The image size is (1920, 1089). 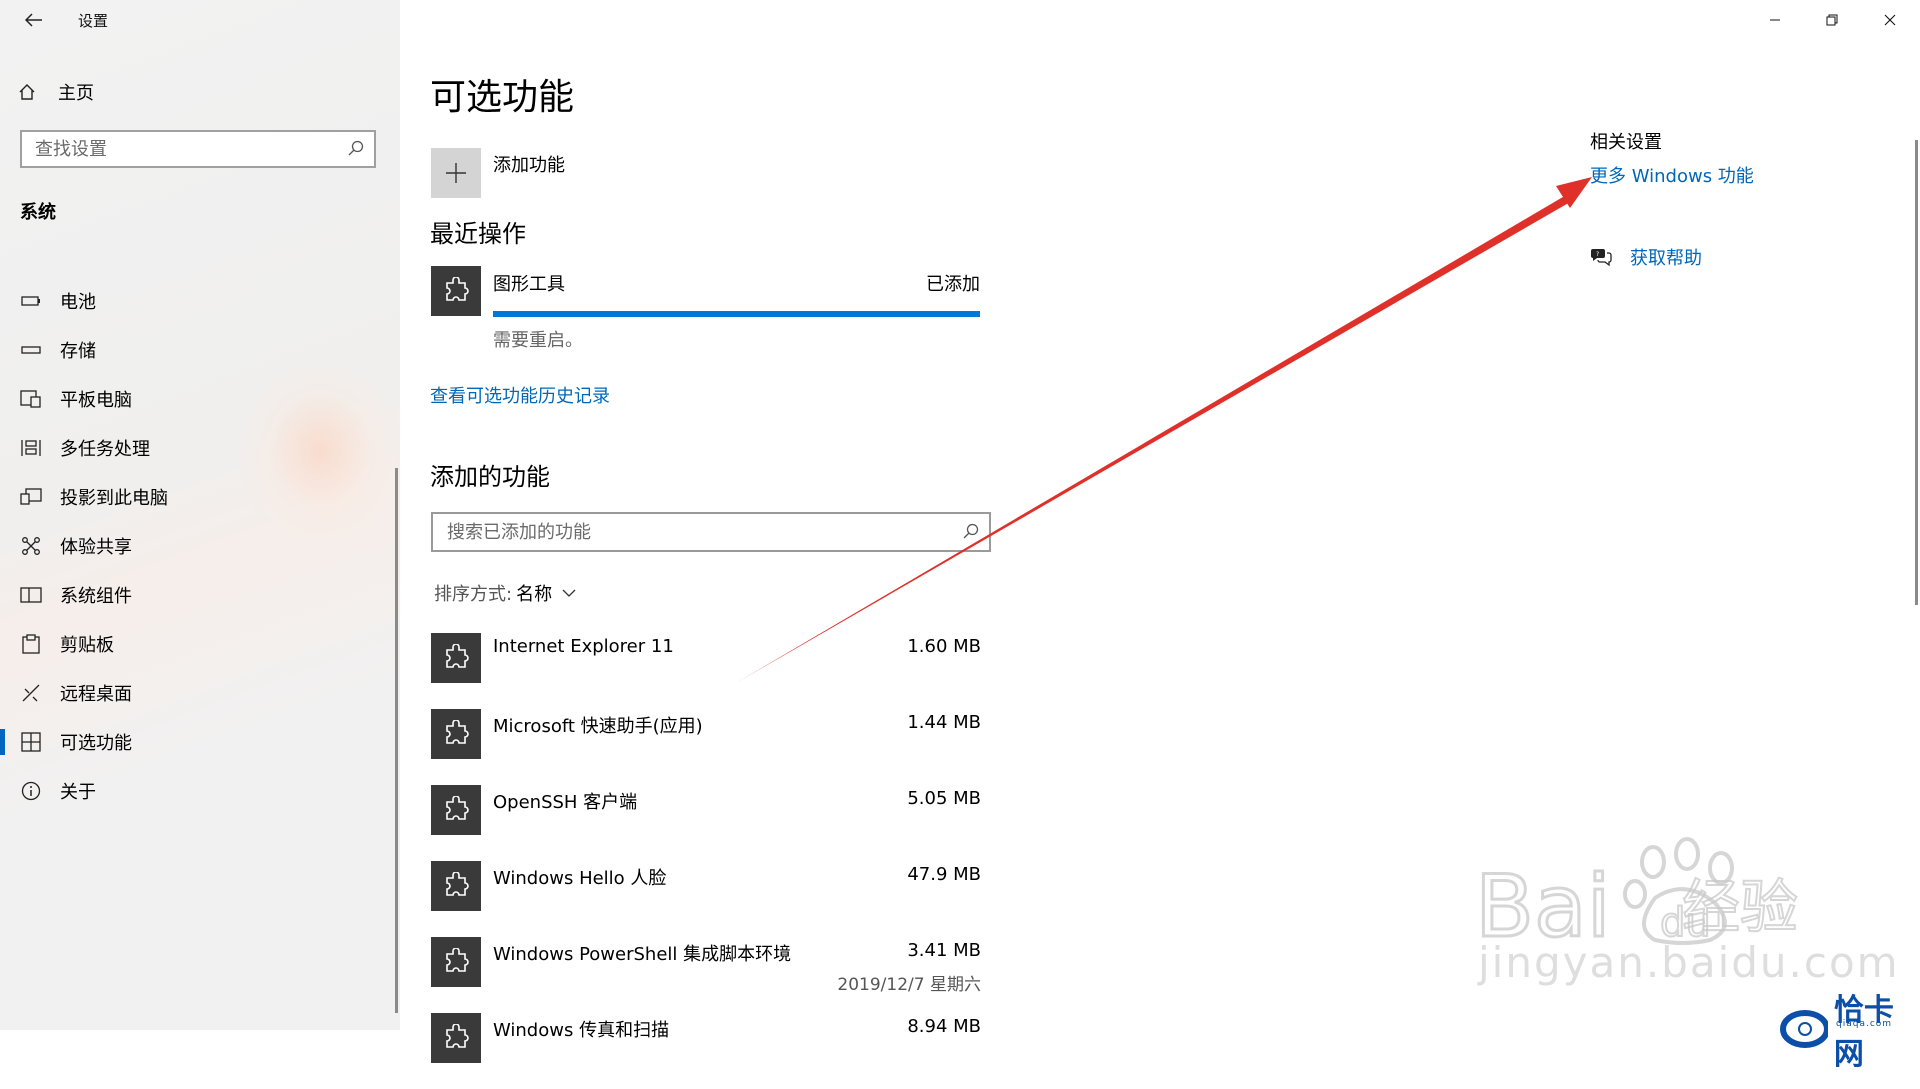 I want to click on storage-icon, so click(x=31, y=350).